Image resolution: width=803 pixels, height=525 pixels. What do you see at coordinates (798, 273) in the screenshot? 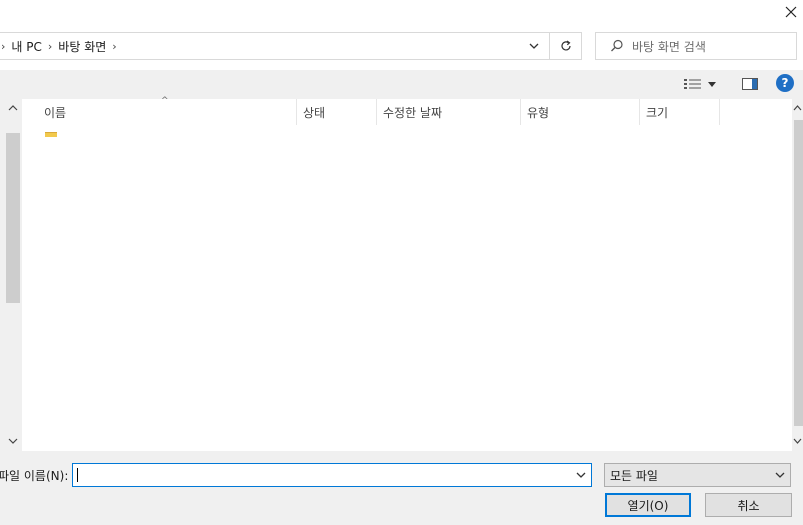
I see `file-list-scrollbar-thumb` at bounding box center [798, 273].